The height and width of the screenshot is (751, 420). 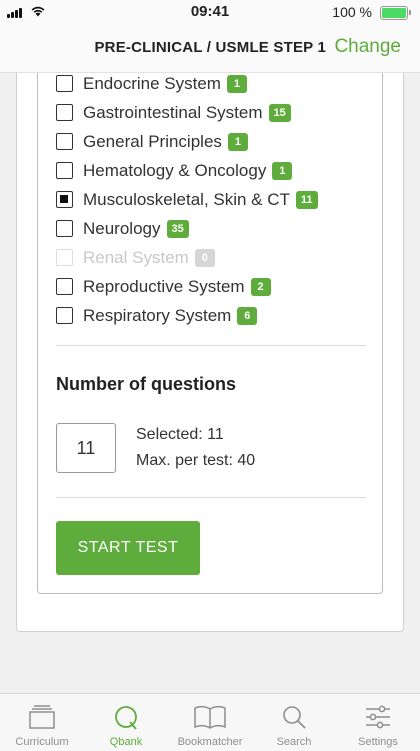 I want to click on system-label: General Principles, so click(x=152, y=141).